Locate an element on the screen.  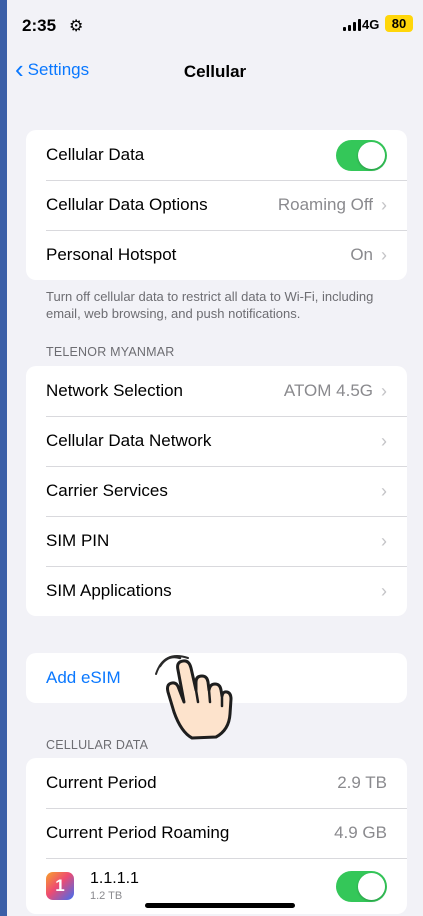
cellular-data-options-row: Cellular Data Options Roaming Off › is located at coordinates (216, 205).